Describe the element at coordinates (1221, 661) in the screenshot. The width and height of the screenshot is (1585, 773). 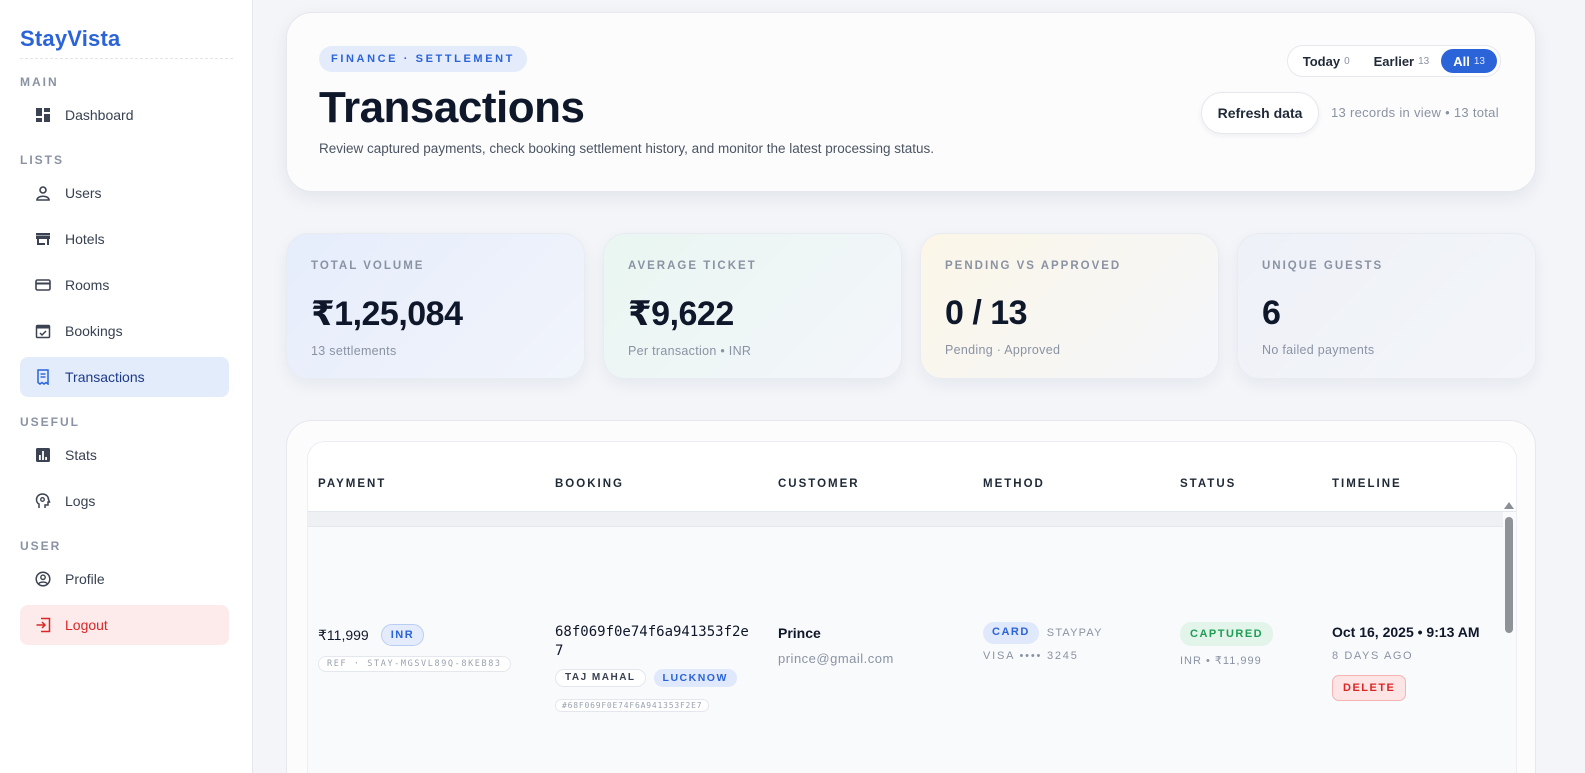
I see `status-subtext: INR • ₹11,999` at that location.